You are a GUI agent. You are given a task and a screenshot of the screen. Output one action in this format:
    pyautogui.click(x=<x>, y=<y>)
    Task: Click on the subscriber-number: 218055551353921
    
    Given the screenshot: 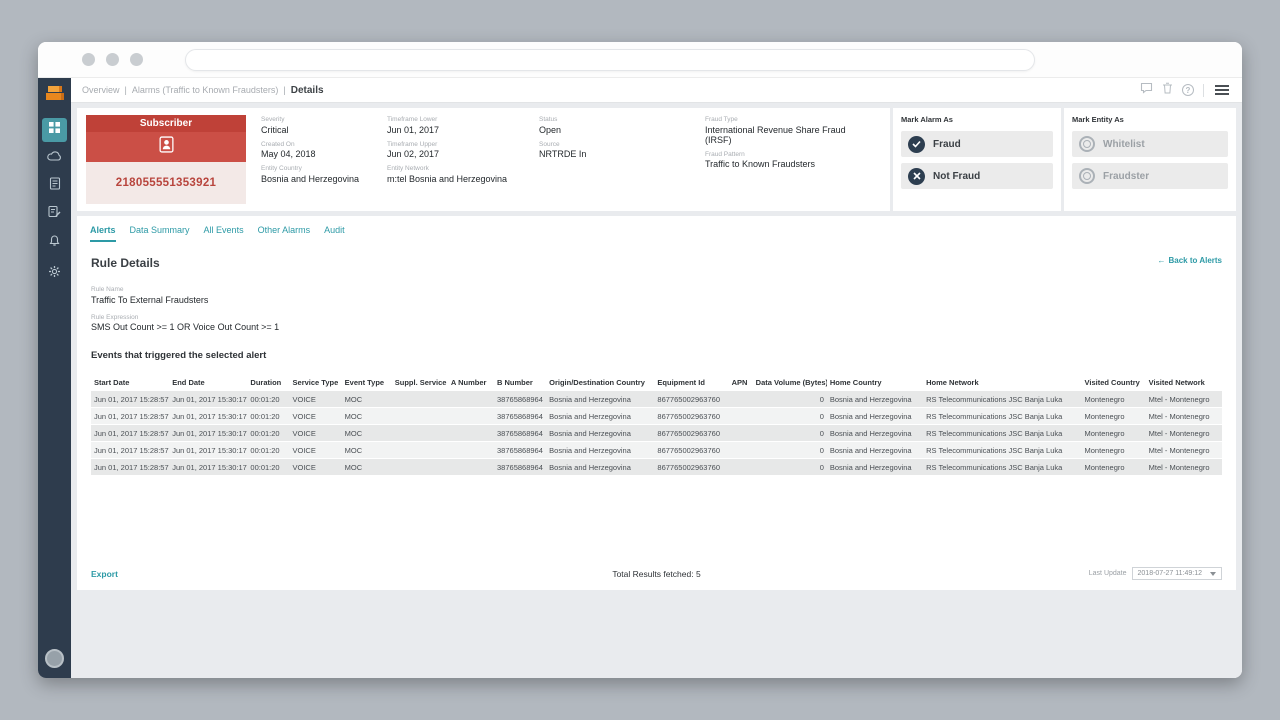 What is the action you would take?
    pyautogui.click(x=166, y=183)
    